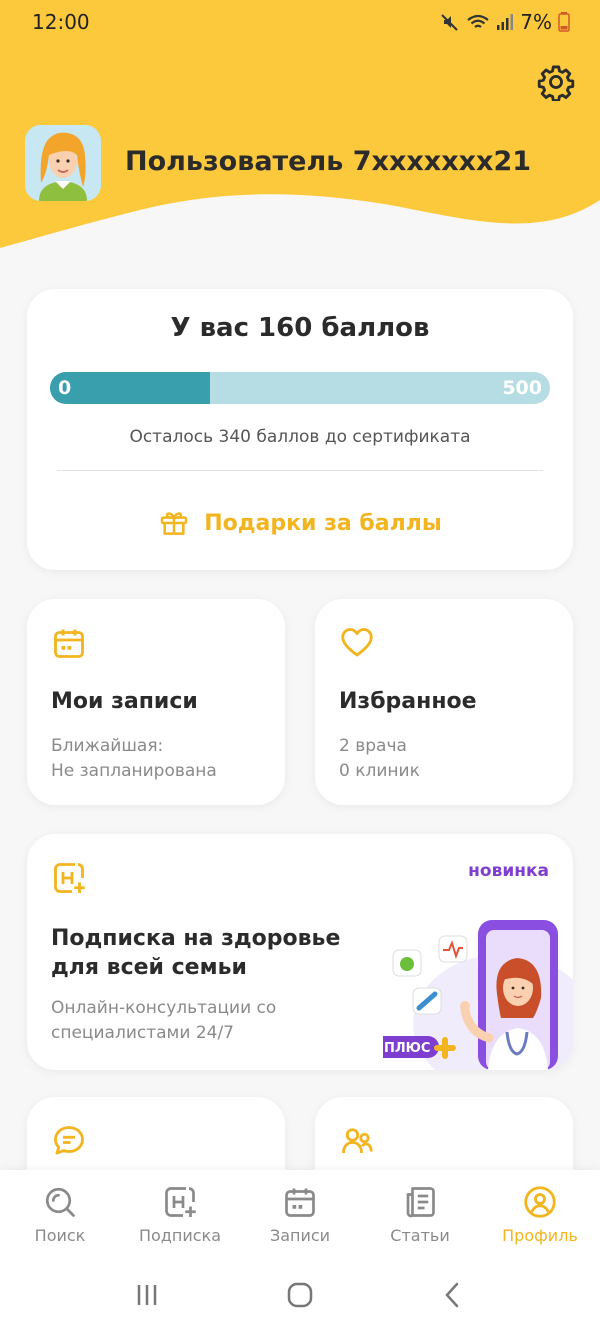 The width and height of the screenshot is (600, 1332). I want to click on favorites-doctors-count: 2 врача, so click(373, 746).